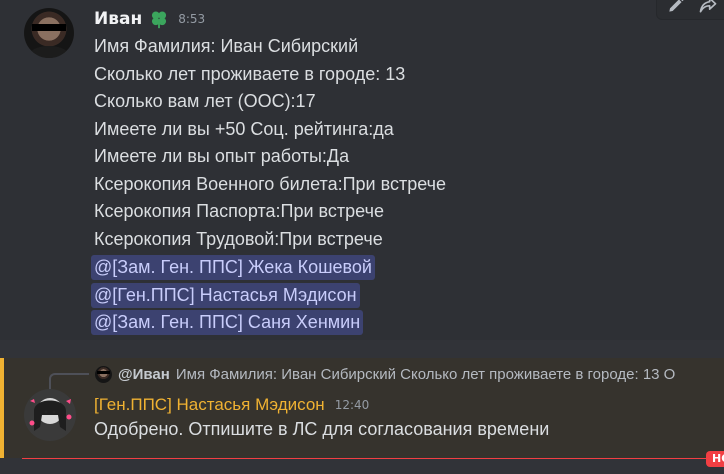  Describe the element at coordinates (367, 458) in the screenshot. I see `new-messages-divider` at that location.